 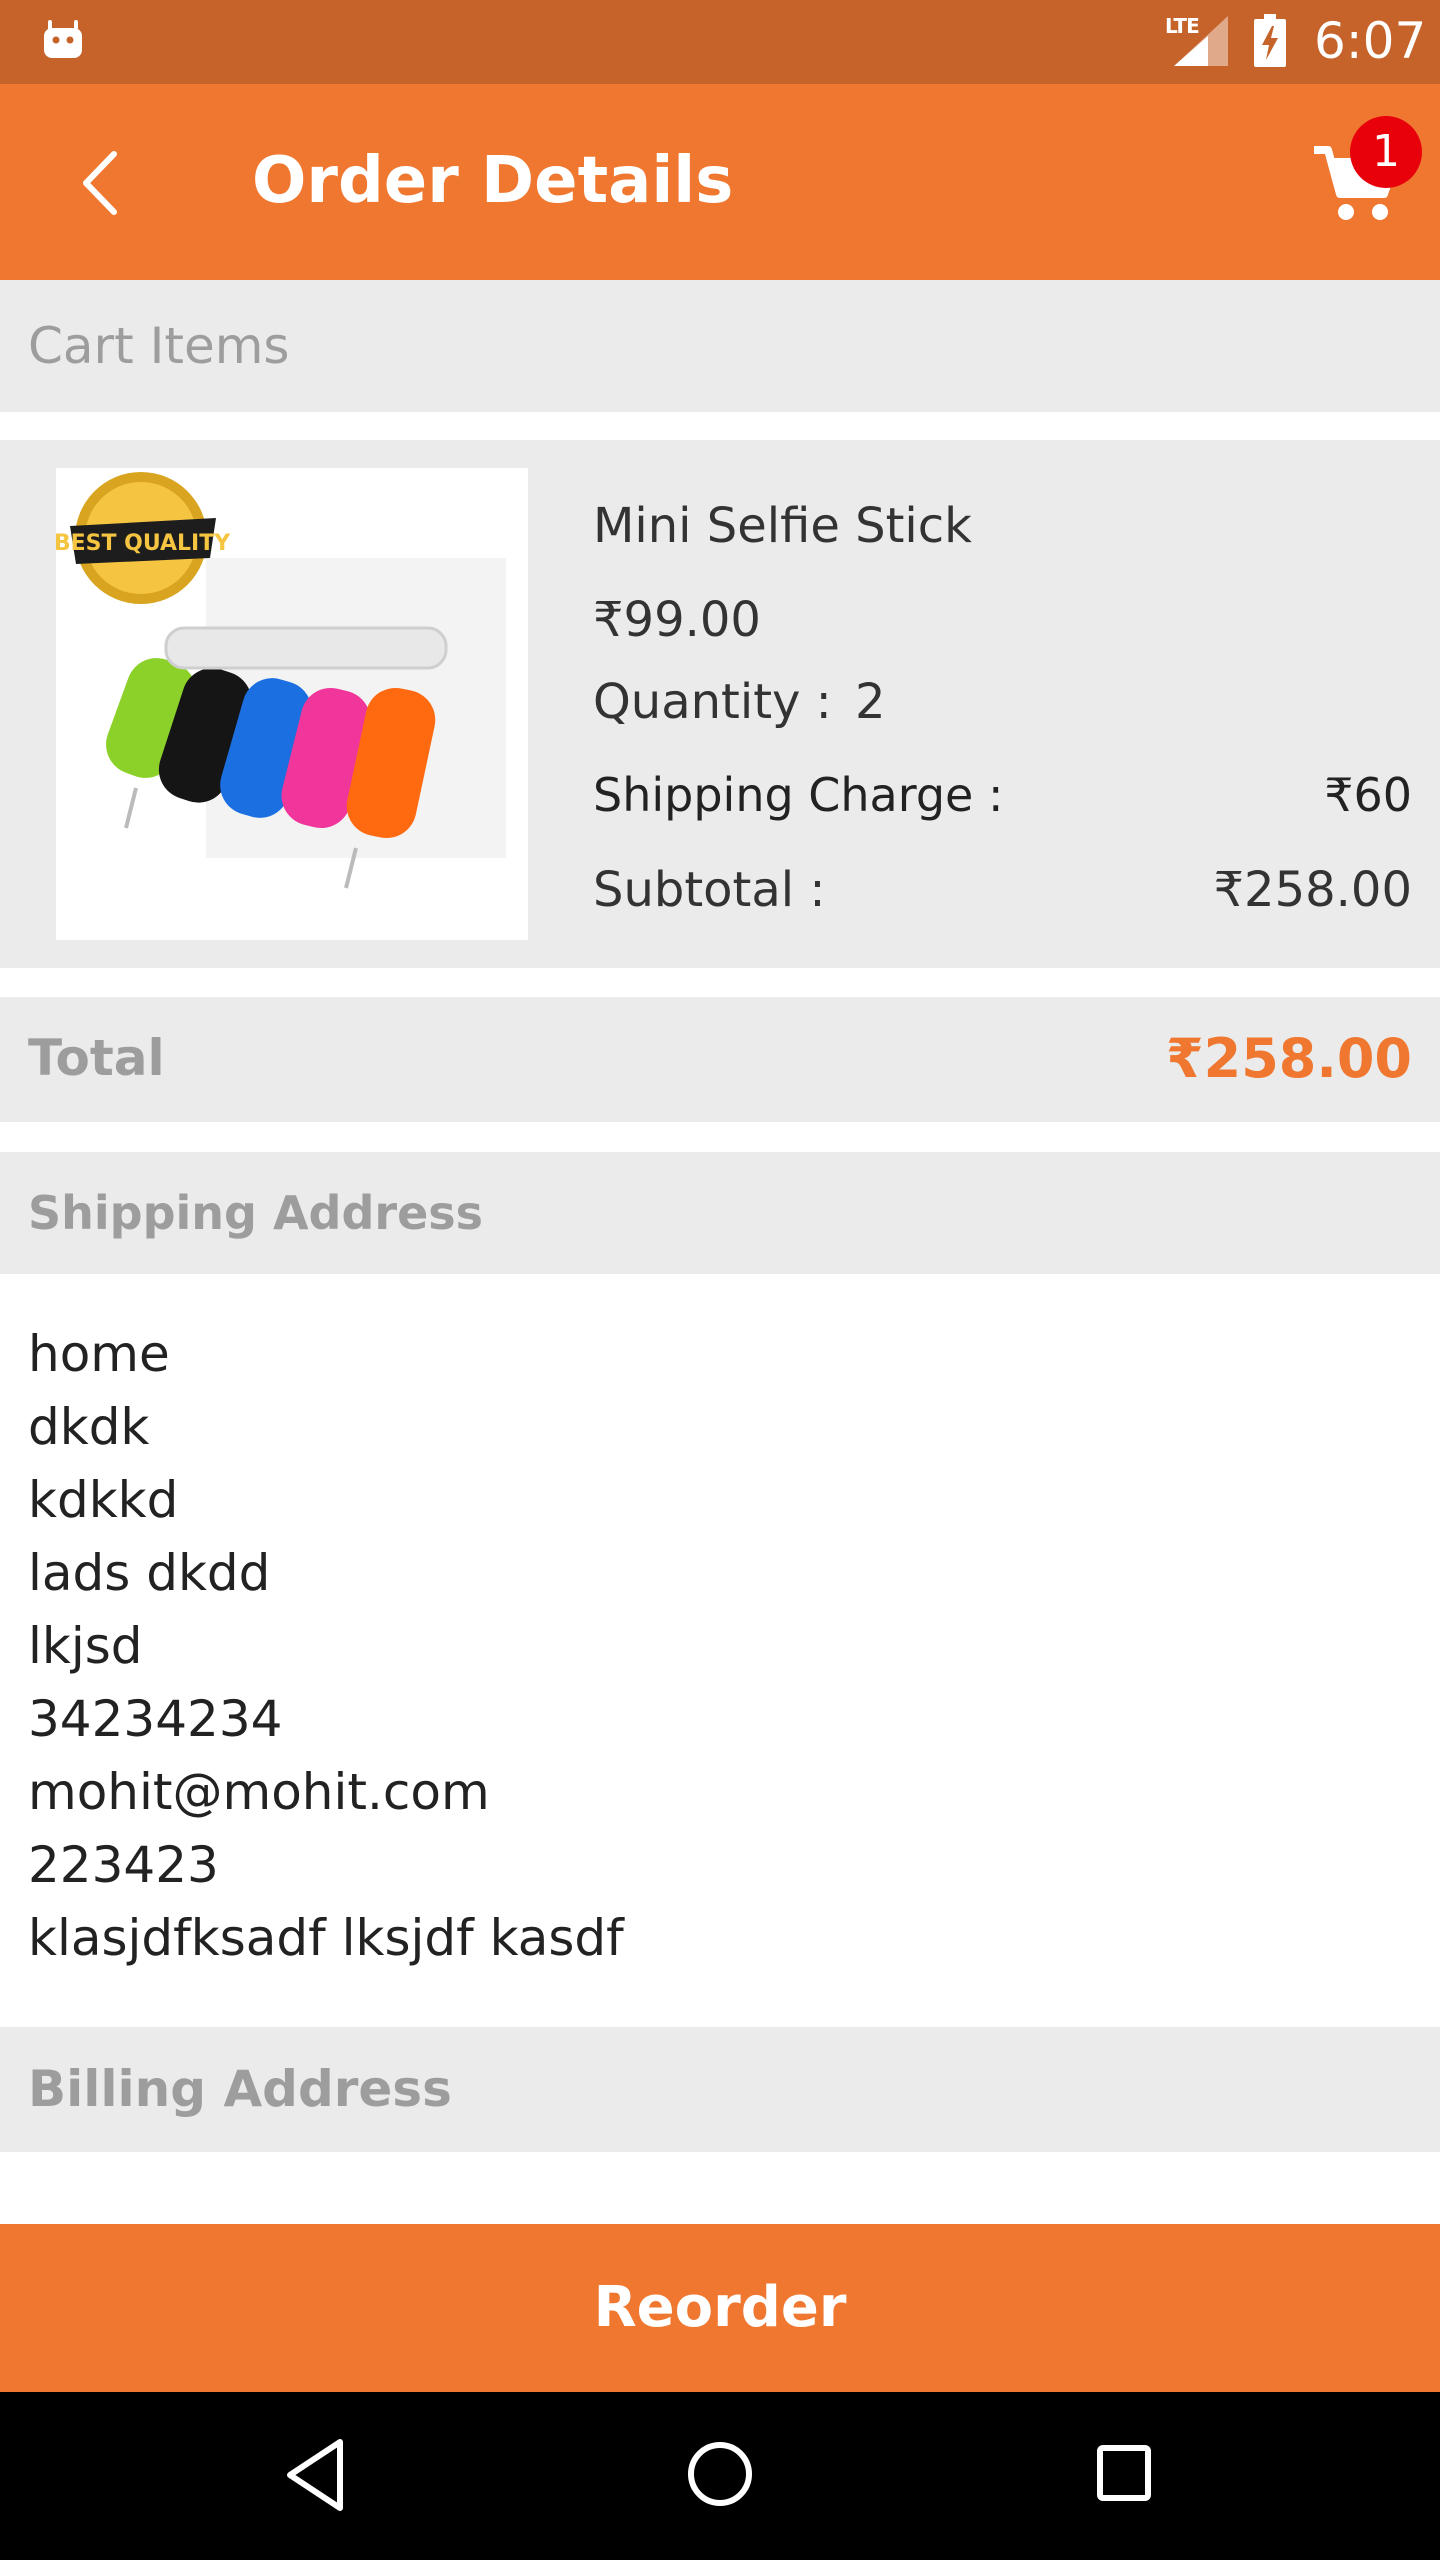 I want to click on shipping-charge-label: Shipping Charge :, so click(x=798, y=795).